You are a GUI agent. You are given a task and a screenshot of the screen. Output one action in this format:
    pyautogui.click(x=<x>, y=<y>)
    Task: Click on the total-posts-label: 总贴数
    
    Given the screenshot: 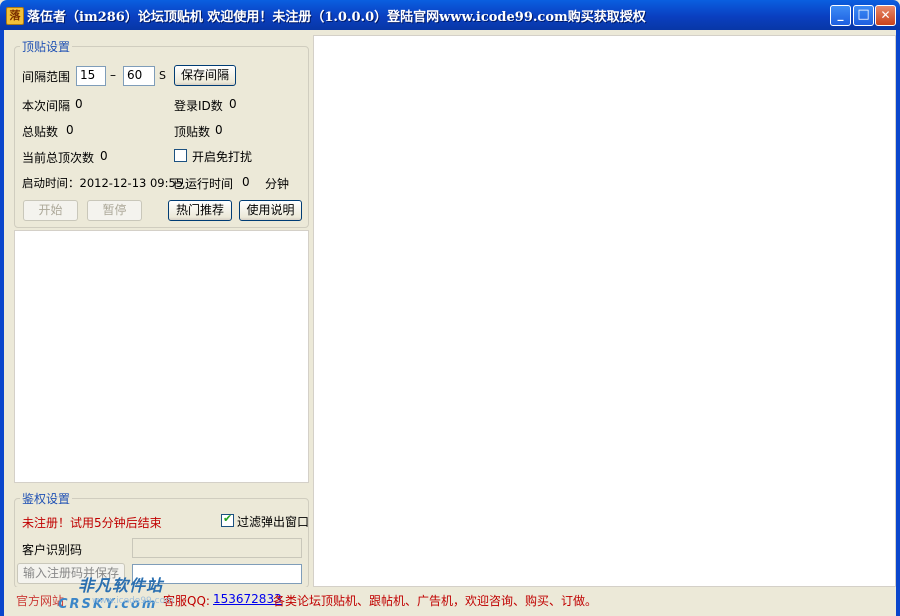 What is the action you would take?
    pyautogui.click(x=40, y=132)
    